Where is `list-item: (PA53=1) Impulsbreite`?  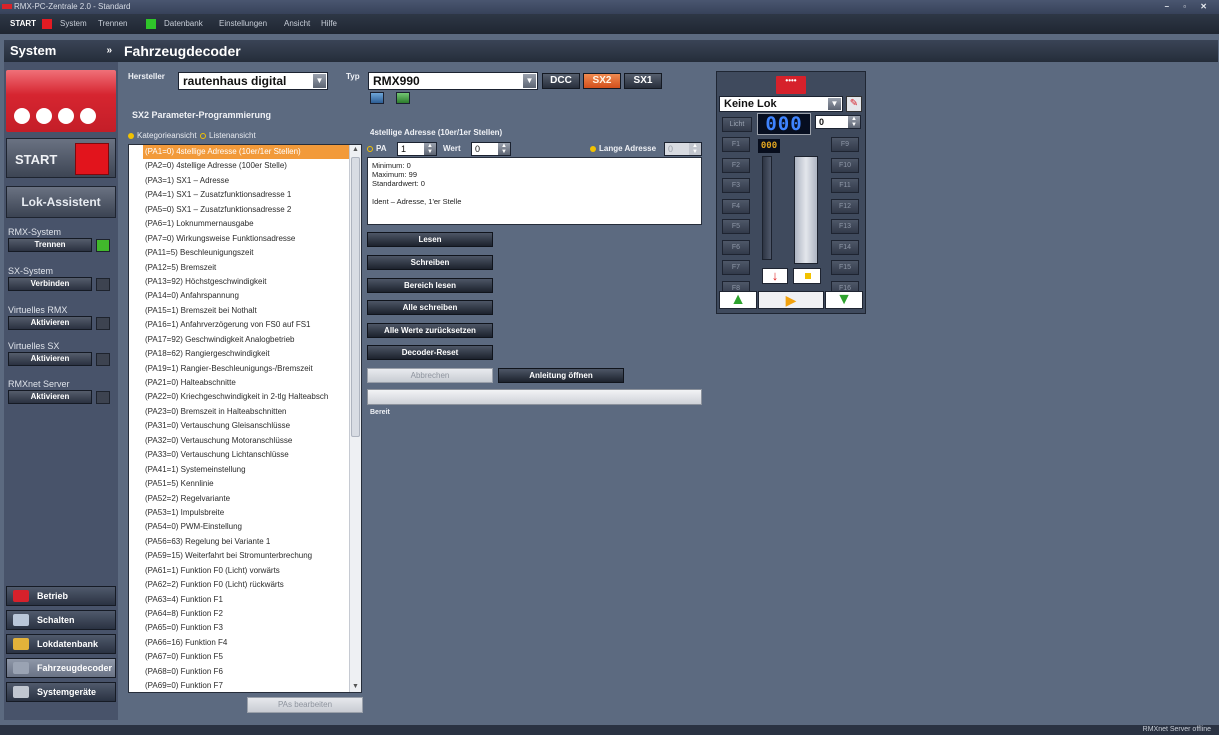 list-item: (PA53=1) Impulsbreite is located at coordinates (245, 513).